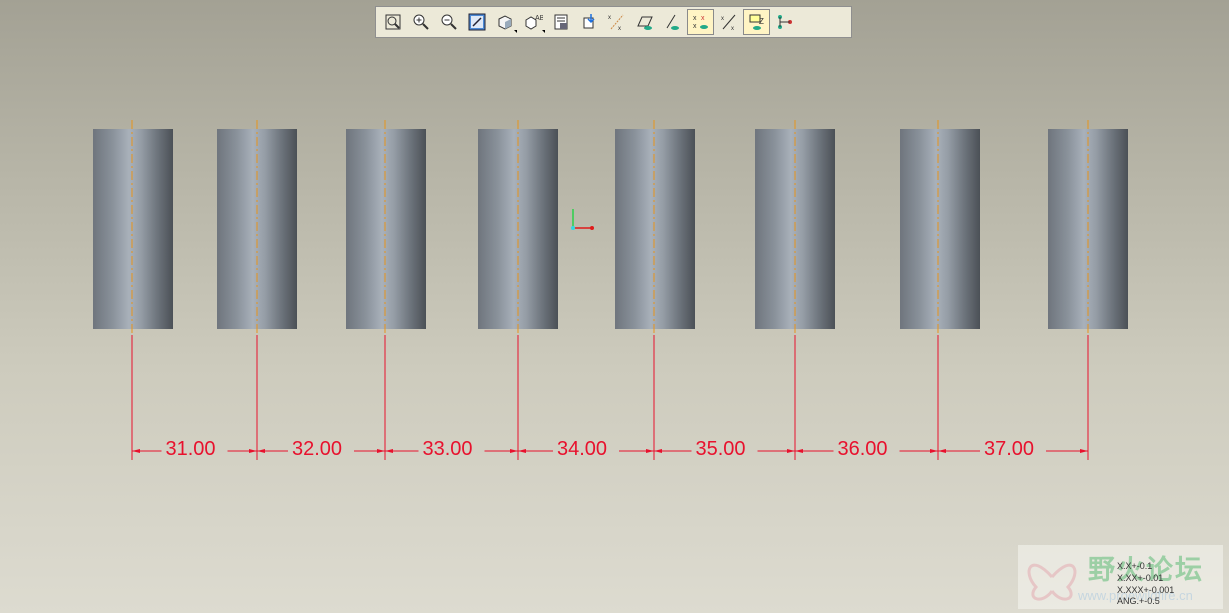 This screenshot has height=613, width=1229. What do you see at coordinates (1052, 582) in the screenshot?
I see `butterfly-logo-icon` at bounding box center [1052, 582].